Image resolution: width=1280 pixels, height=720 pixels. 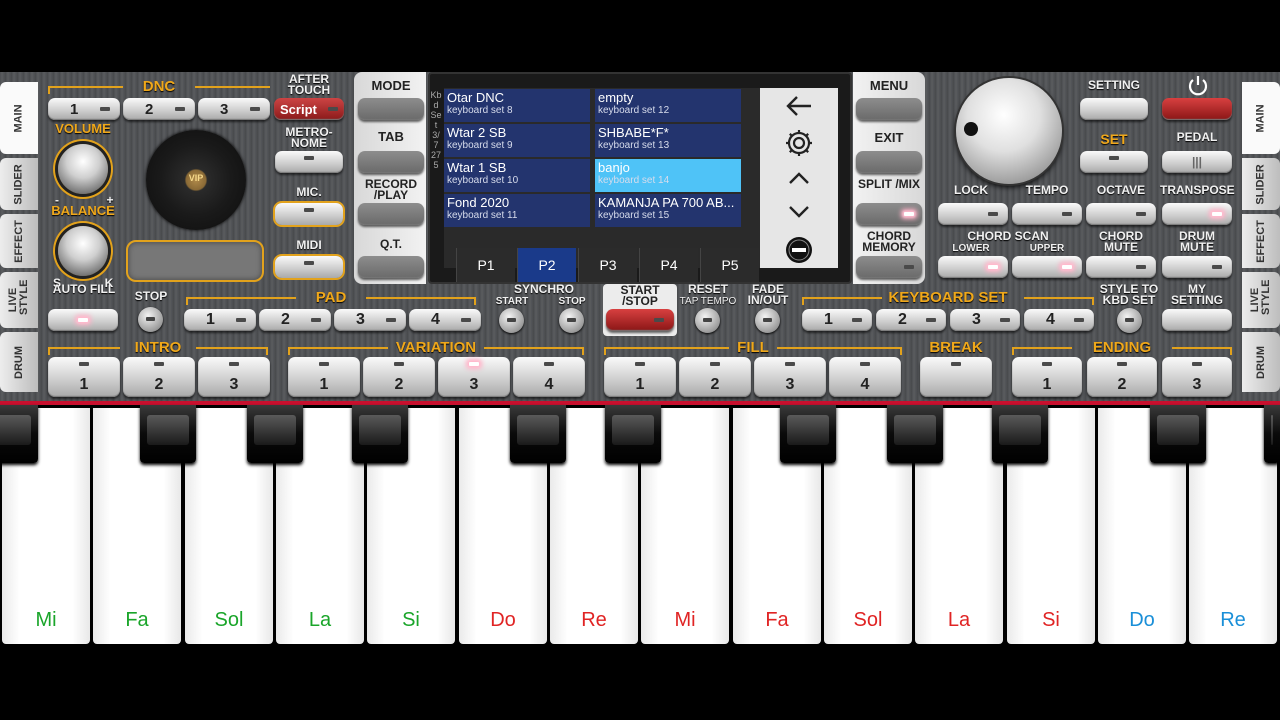 I want to click on chord-mute-button, so click(x=1121, y=267).